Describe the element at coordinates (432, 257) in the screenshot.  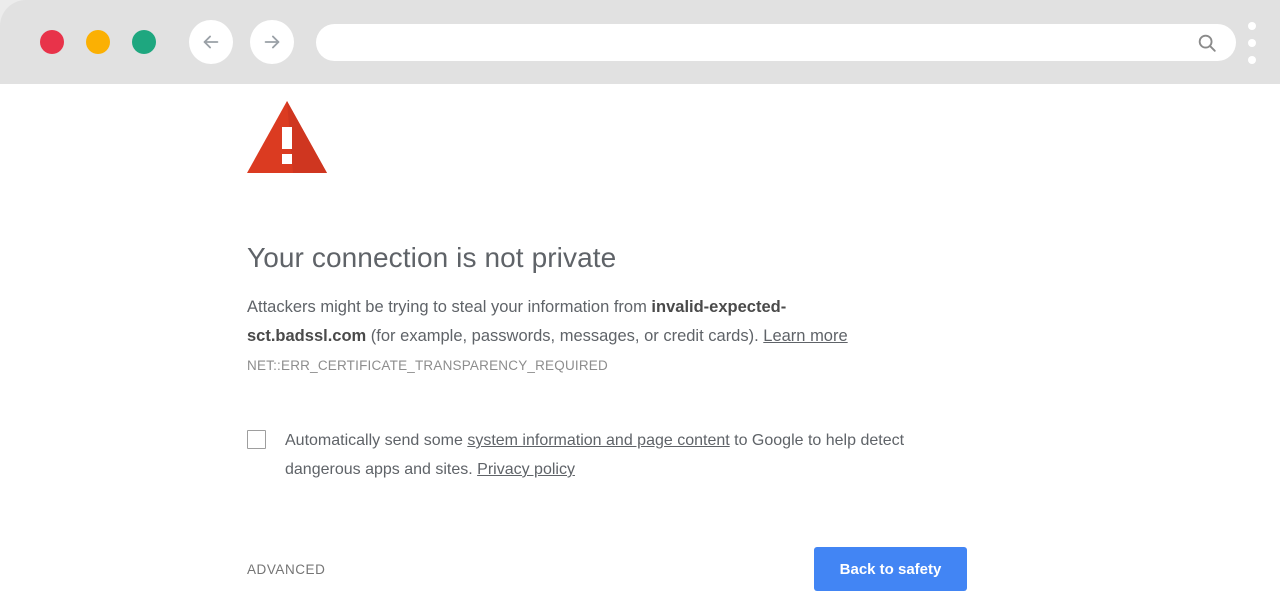
I see `page-title: Your connection is not private` at that location.